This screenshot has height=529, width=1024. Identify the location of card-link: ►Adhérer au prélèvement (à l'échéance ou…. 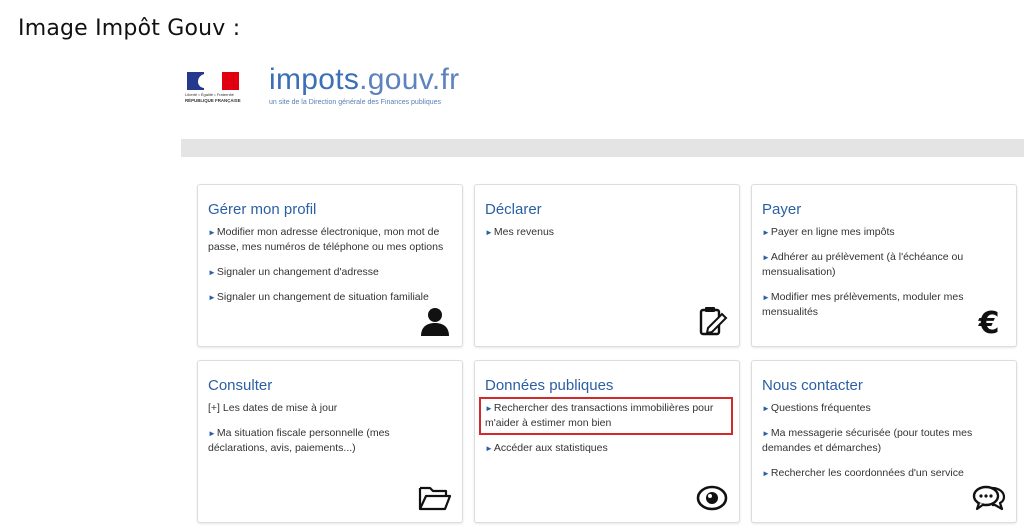
(884, 265).